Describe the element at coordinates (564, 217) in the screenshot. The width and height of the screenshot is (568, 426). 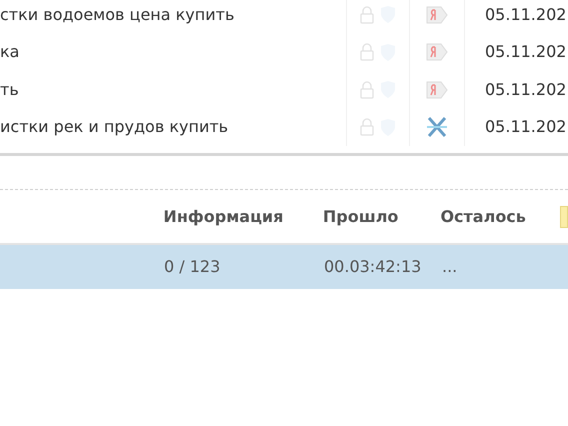
I see `status-icon` at that location.